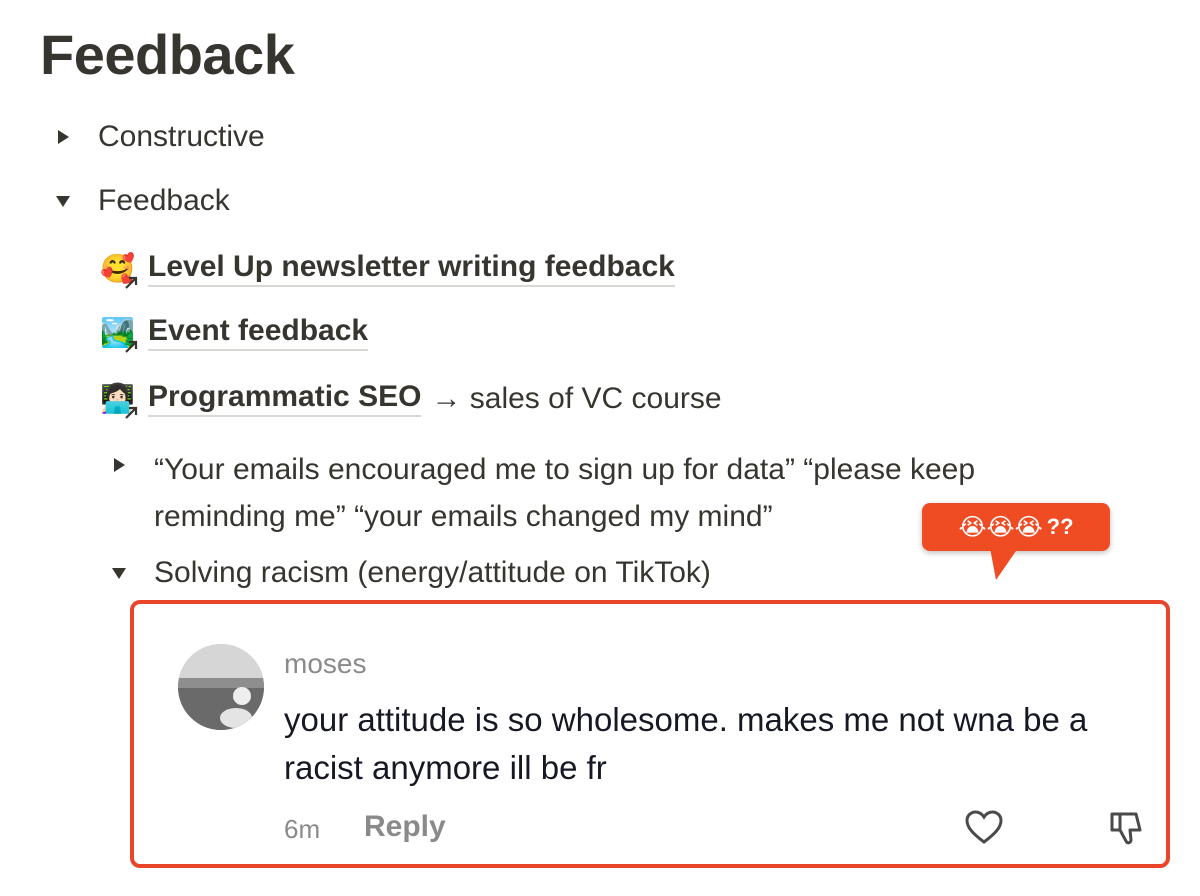  Describe the element at coordinates (576, 398) in the screenshot. I see `link-suffix-text: → sales of VC course` at that location.